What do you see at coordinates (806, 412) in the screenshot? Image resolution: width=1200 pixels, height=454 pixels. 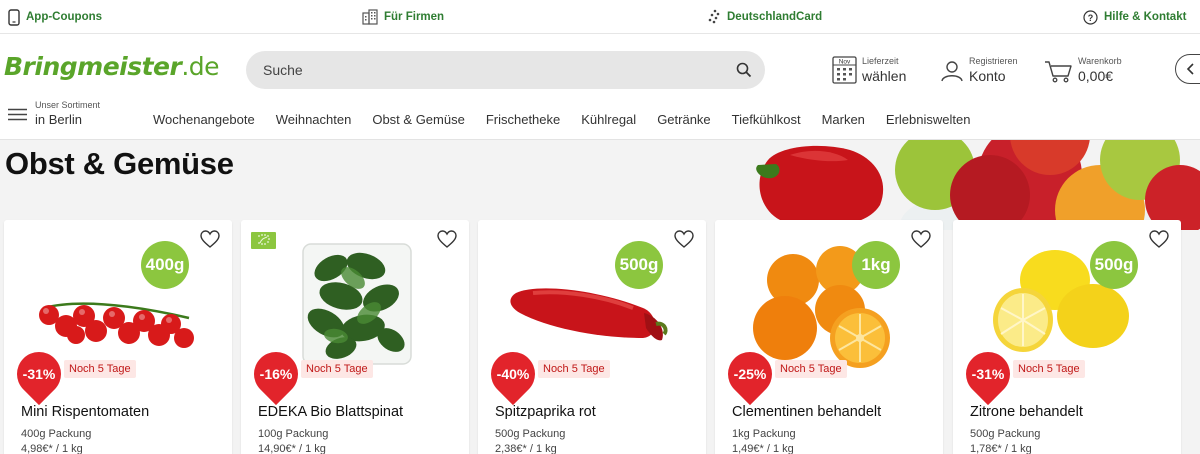 I see `product-name: Clementinen behandelt` at bounding box center [806, 412].